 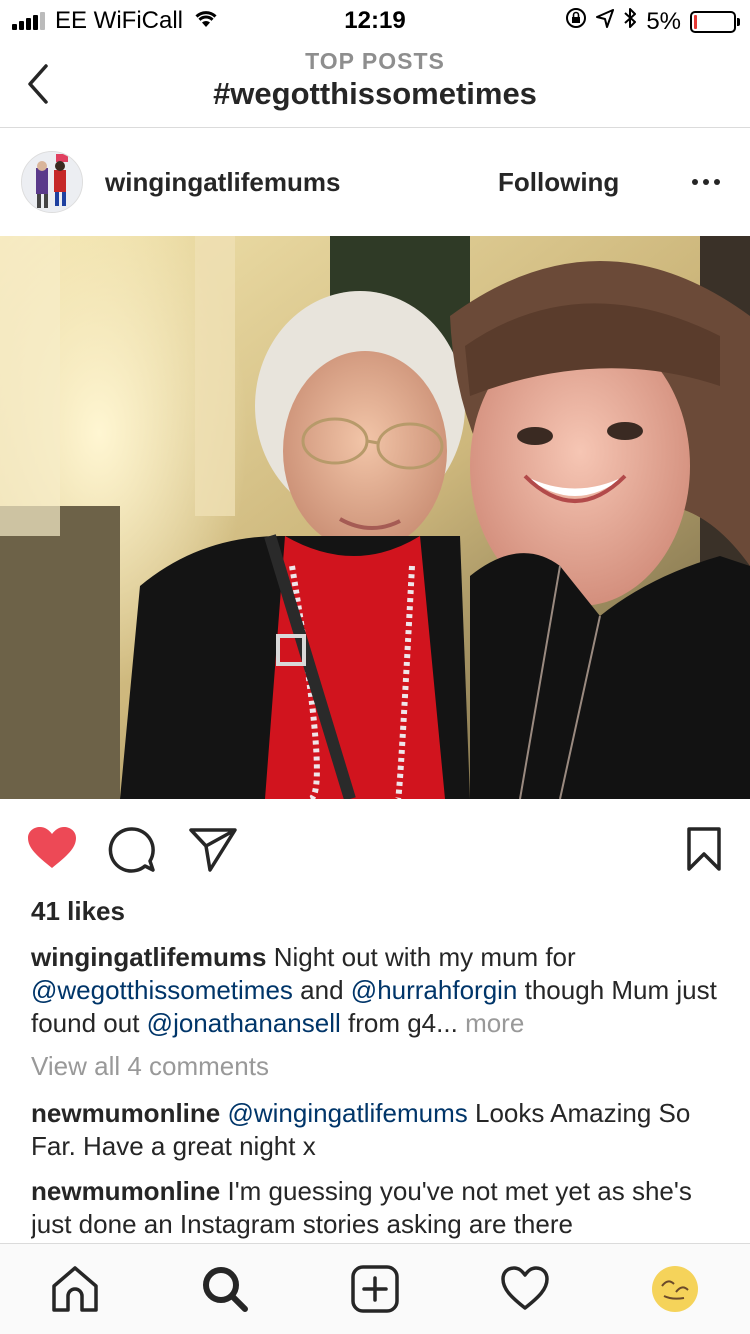 What do you see at coordinates (434, 990) in the screenshot?
I see `caption-mention: @hurrahforgin` at bounding box center [434, 990].